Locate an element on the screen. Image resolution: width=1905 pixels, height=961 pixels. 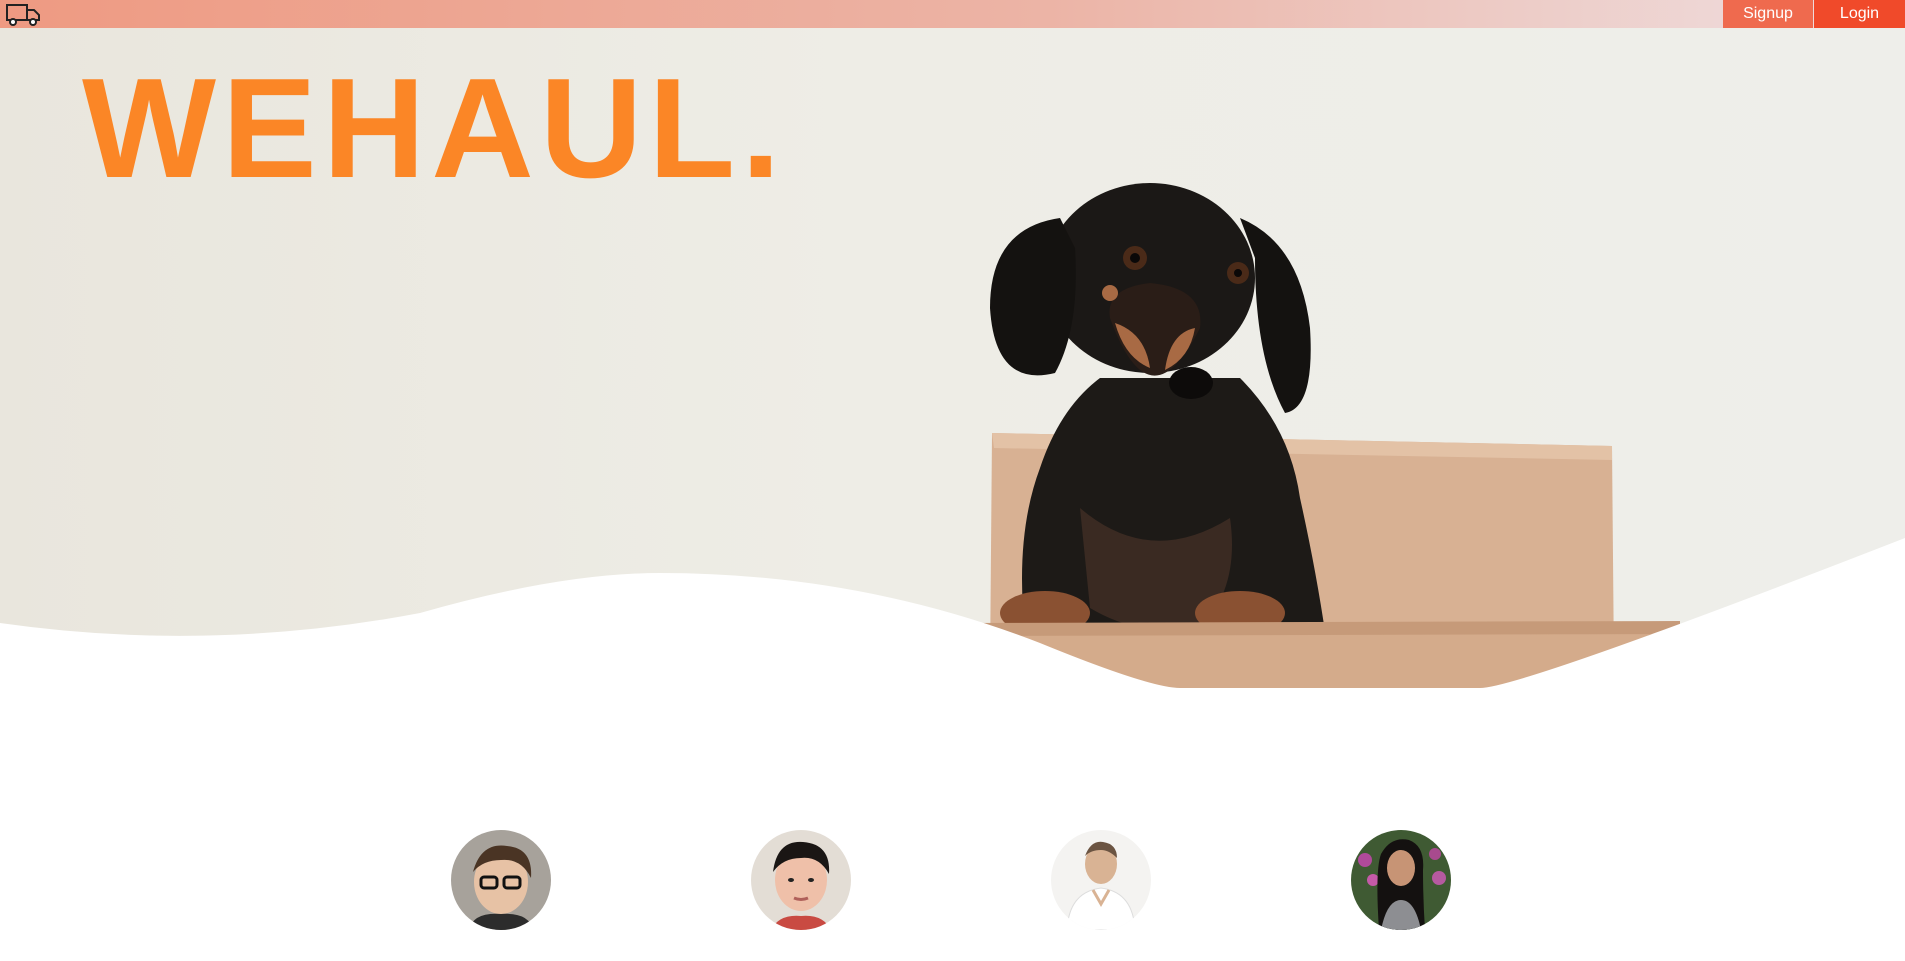
signup-button: Signup is located at coordinates (1768, 14).